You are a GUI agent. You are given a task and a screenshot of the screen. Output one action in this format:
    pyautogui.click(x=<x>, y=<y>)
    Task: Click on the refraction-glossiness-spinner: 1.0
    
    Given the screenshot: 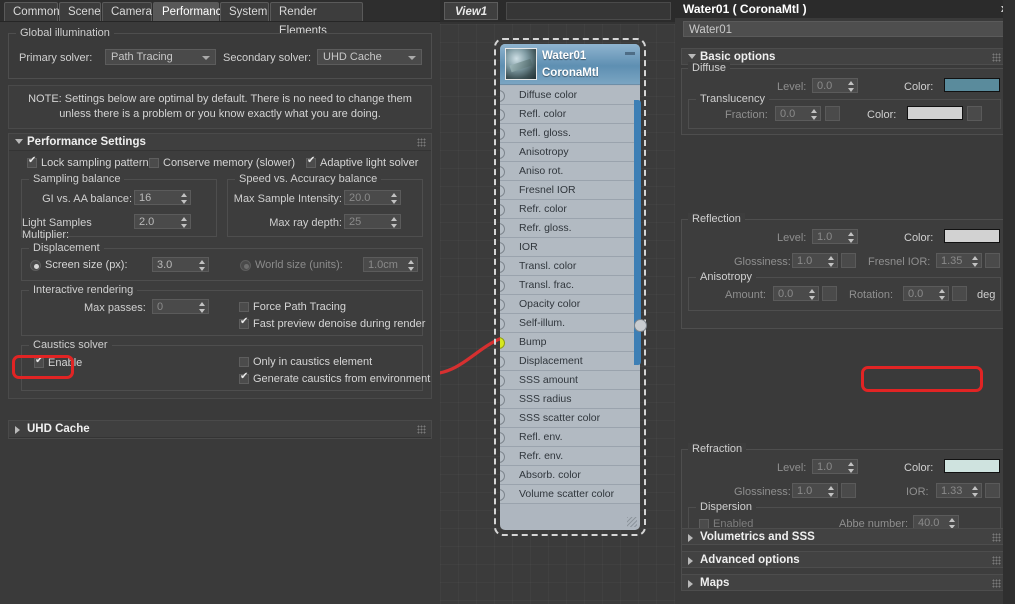 What is the action you would take?
    pyautogui.click(x=815, y=490)
    